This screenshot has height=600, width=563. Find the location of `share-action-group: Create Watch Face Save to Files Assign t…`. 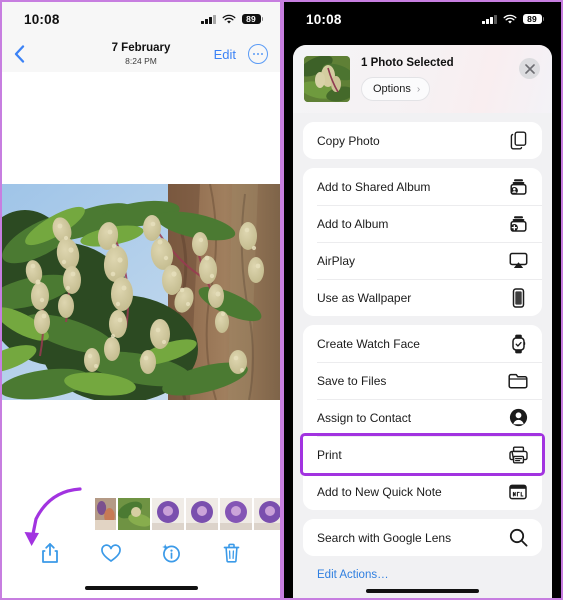

share-action-group: Create Watch Face Save to Files Assign t… is located at coordinates (422, 417).